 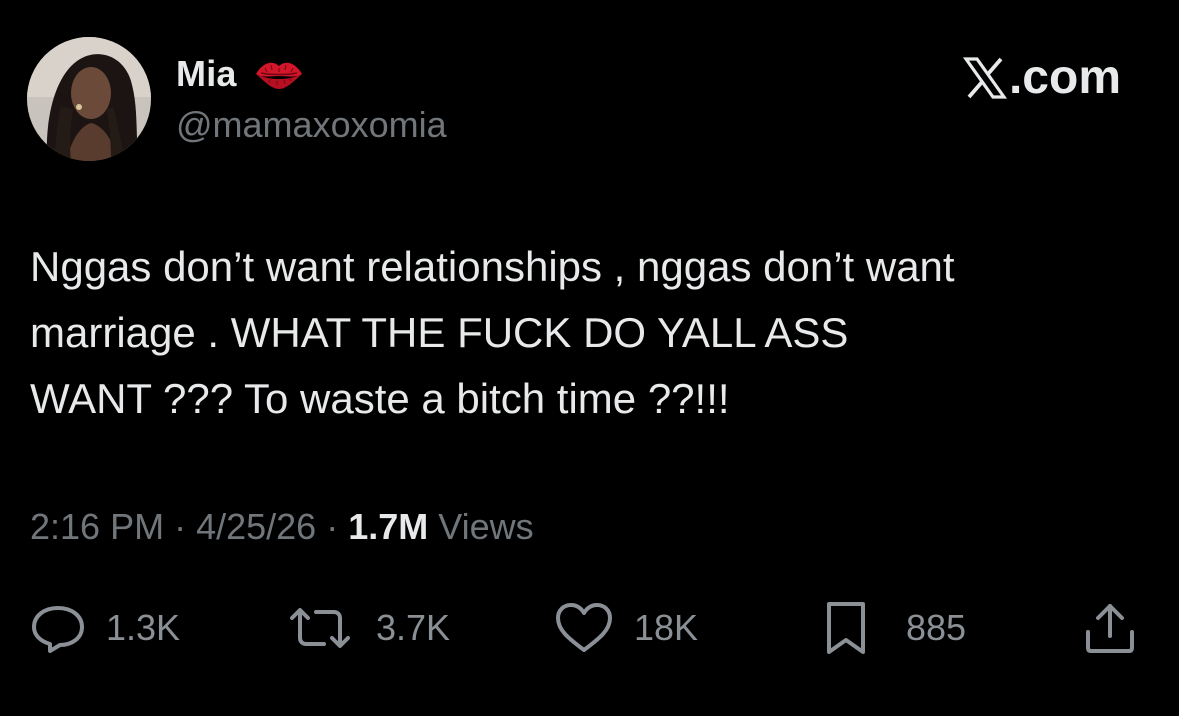 I want to click on reply-button: 1.3K, so click(x=104, y=628).